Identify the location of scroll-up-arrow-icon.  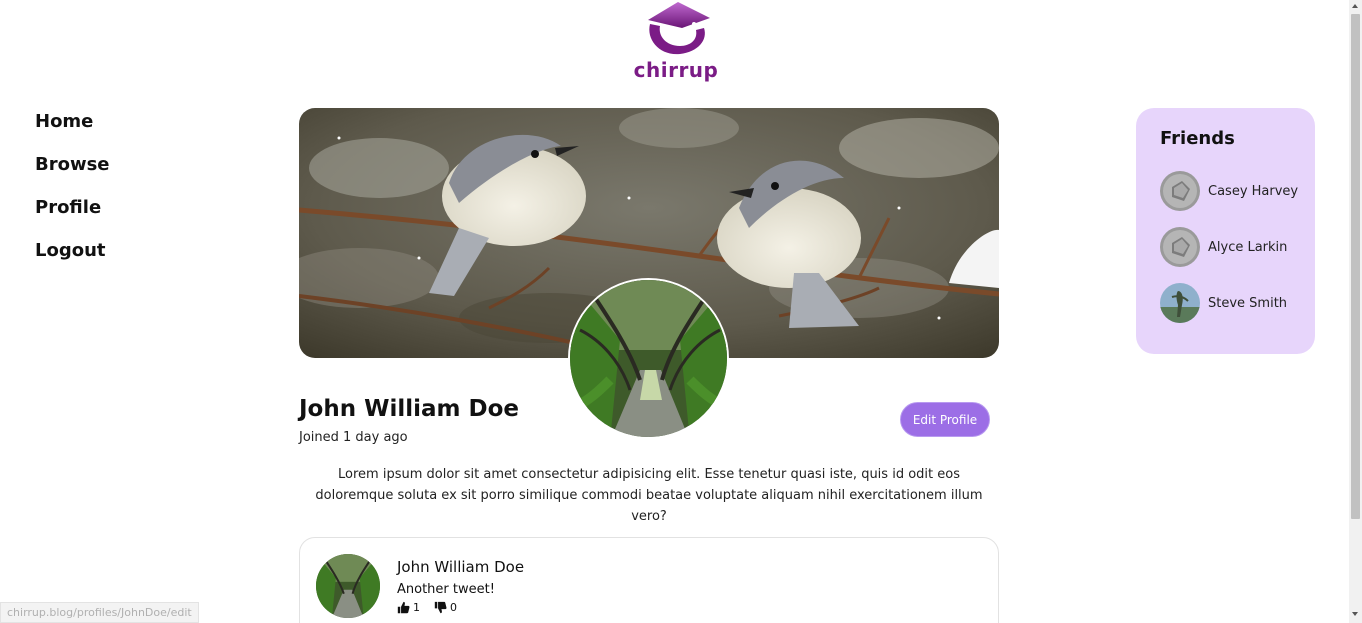
(1355, 6).